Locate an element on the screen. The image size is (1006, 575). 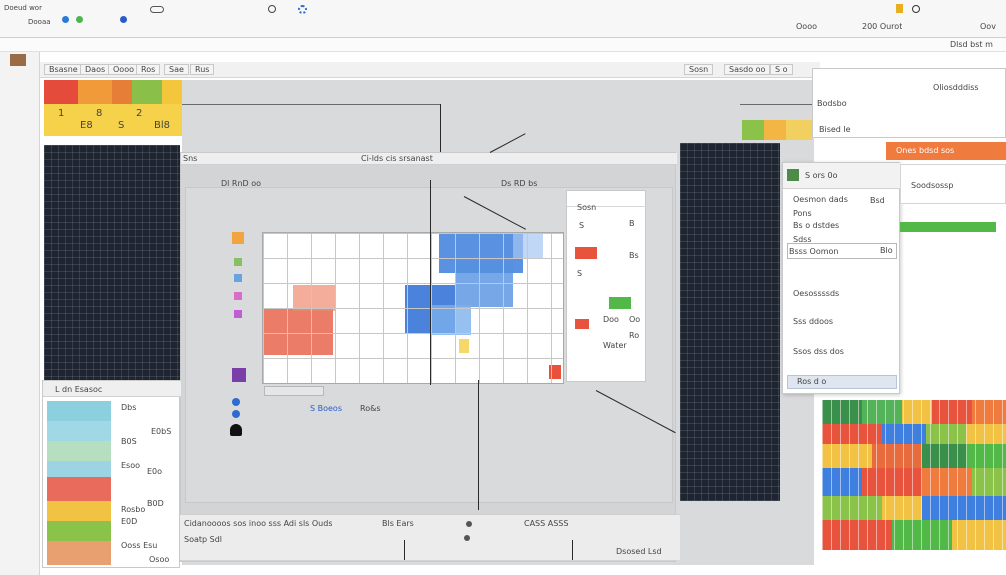
right-banner-text: Ones bdsd sos is located at coordinates (925, 150).